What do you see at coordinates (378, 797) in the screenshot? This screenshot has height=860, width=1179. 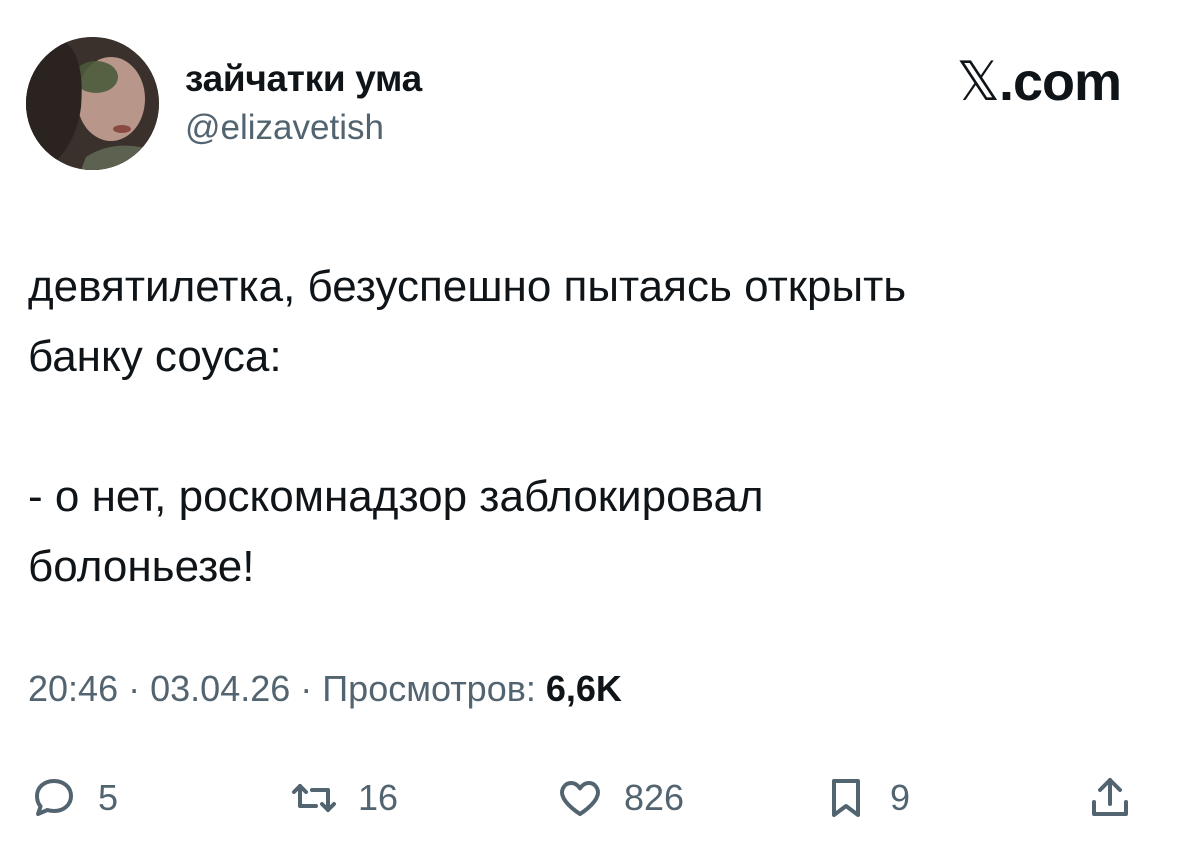 I see `repost-count: 16` at bounding box center [378, 797].